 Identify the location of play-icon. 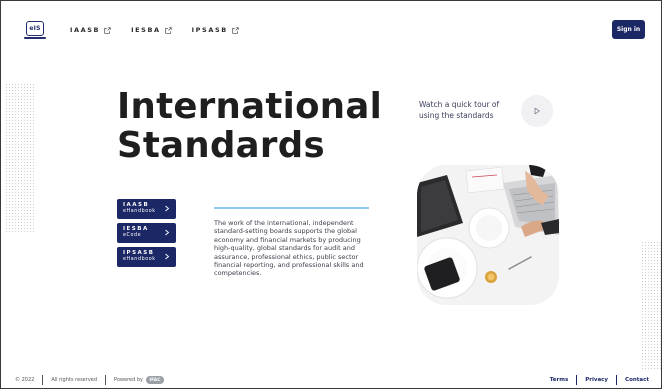
(537, 111).